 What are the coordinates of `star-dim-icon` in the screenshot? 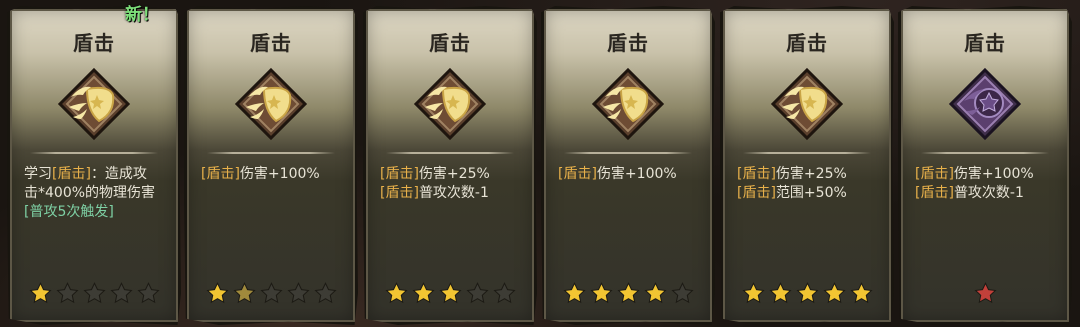 It's located at (244, 293).